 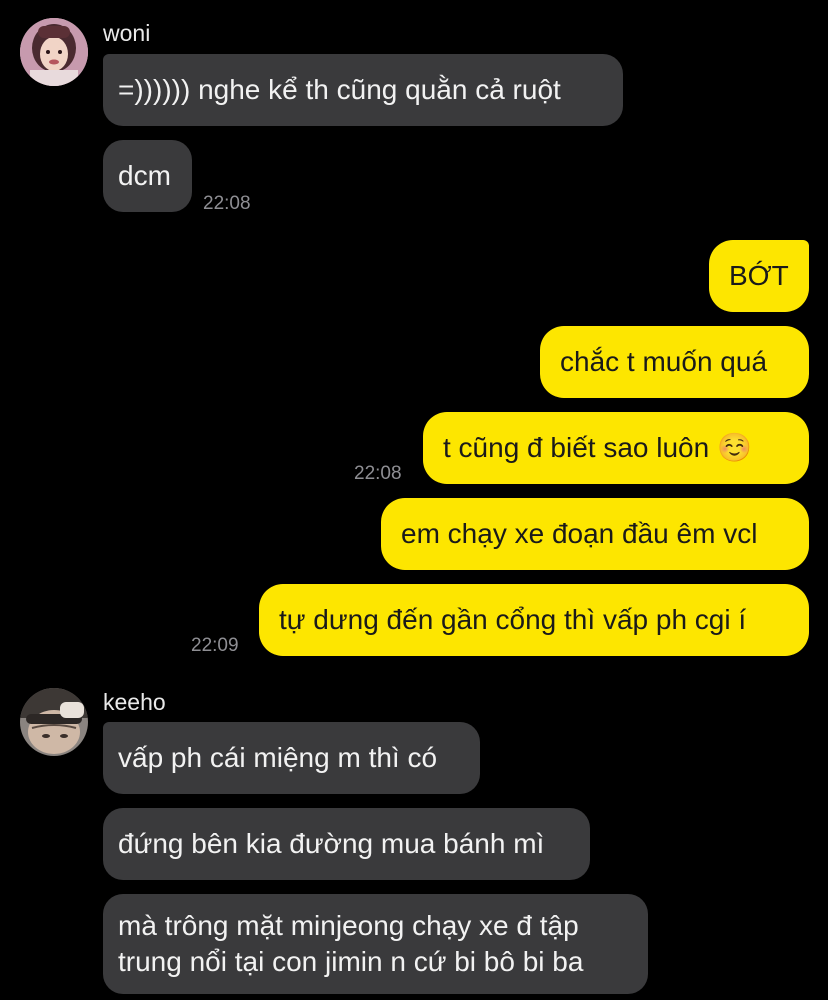 I want to click on message-bubble: vấp ph cái miệng m thì có, so click(x=291, y=758).